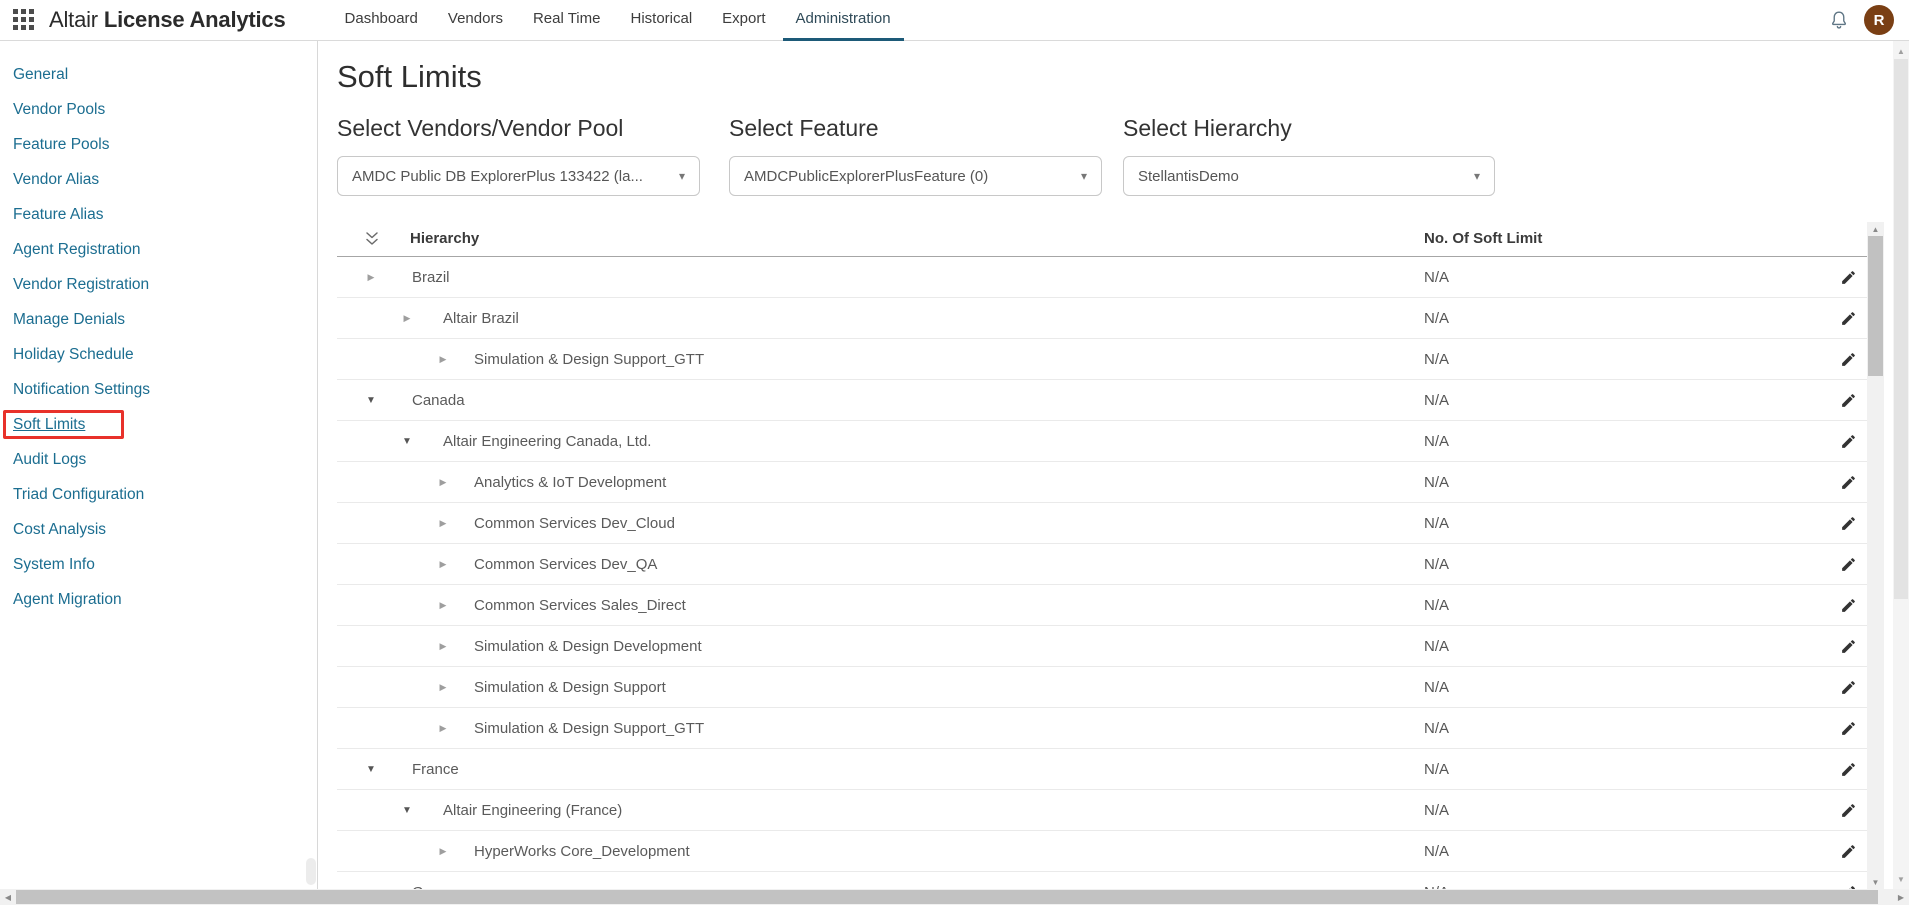  I want to click on table-row-common-services-dev-qa: ▶ Common Services Dev_QA N/A, so click(1102, 564).